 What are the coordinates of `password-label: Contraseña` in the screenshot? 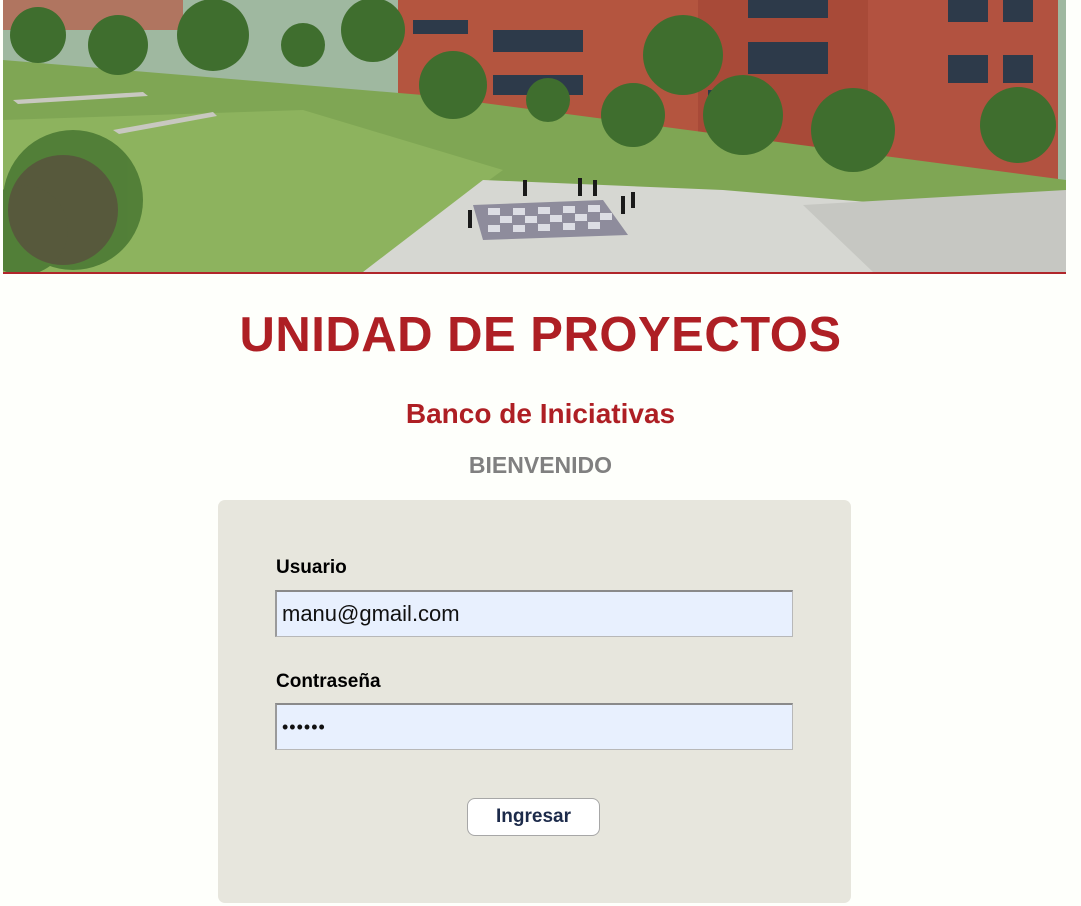 It's located at (328, 681).